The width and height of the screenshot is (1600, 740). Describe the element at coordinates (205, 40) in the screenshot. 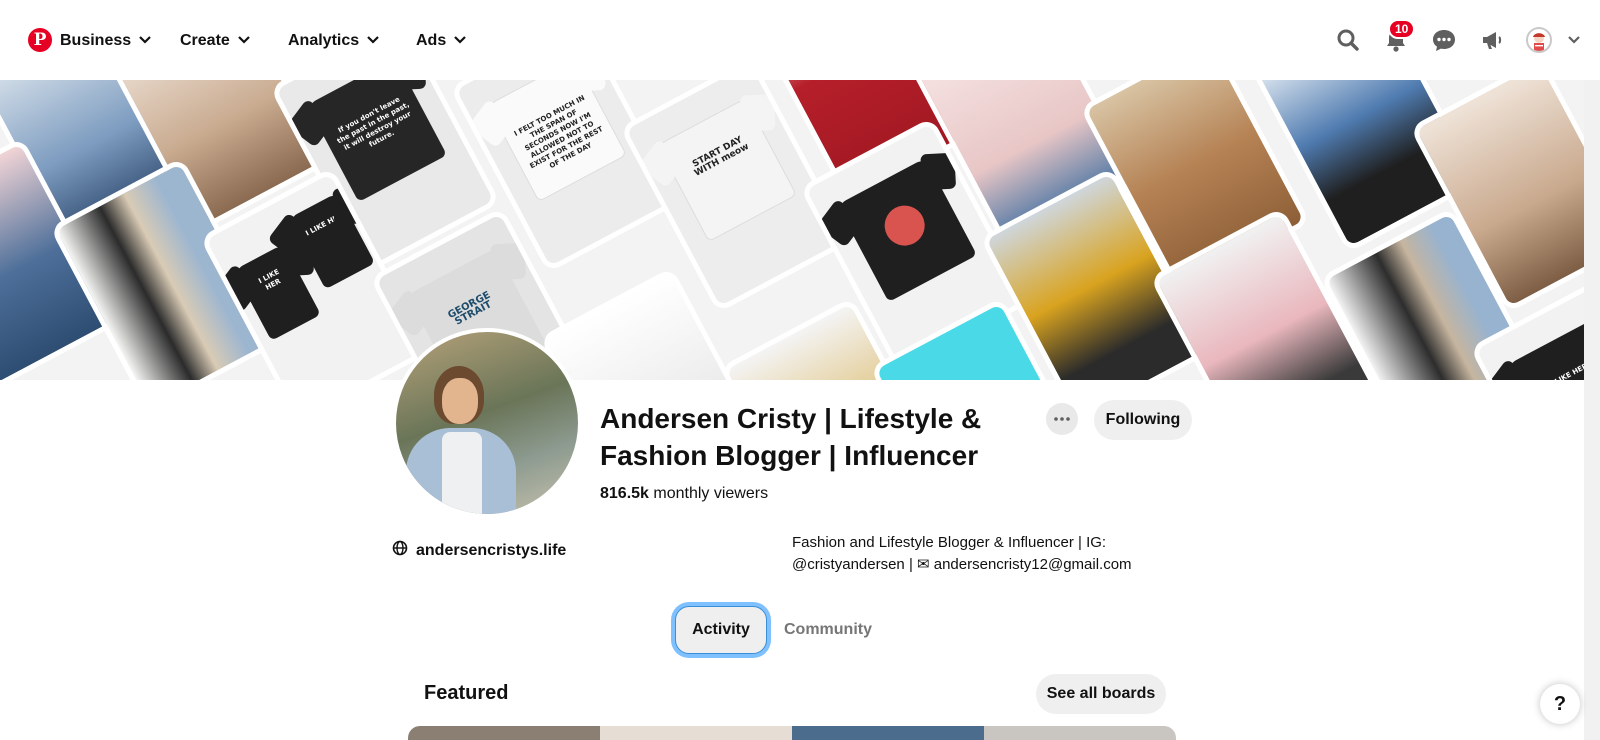

I see `nav-create-label: Create` at that location.